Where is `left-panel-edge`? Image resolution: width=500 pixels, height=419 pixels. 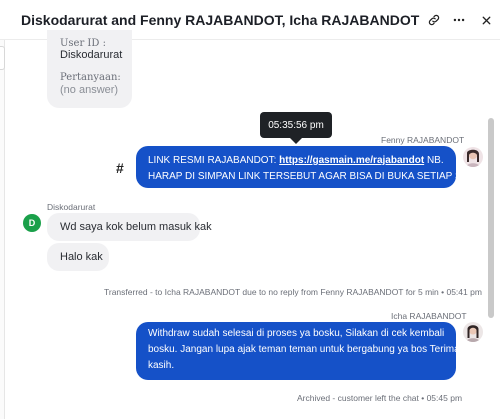
left-panel-edge is located at coordinates (2, 229).